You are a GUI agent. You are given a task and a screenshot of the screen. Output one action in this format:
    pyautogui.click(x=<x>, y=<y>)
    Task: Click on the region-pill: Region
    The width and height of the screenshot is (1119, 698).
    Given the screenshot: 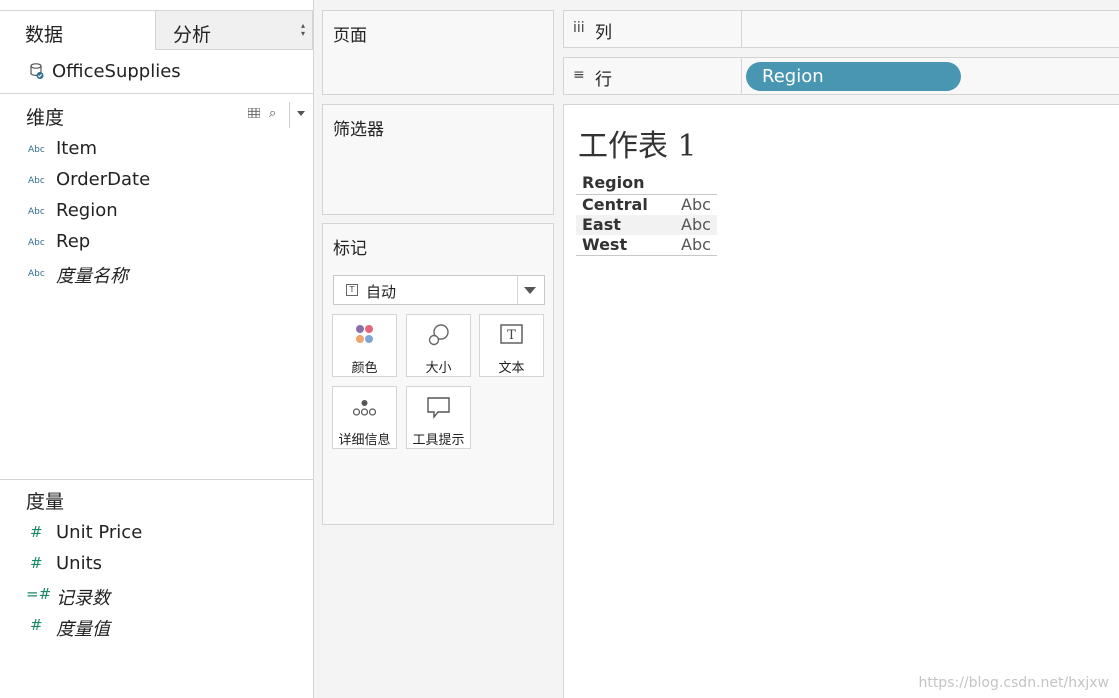 What is the action you would take?
    pyautogui.click(x=853, y=76)
    